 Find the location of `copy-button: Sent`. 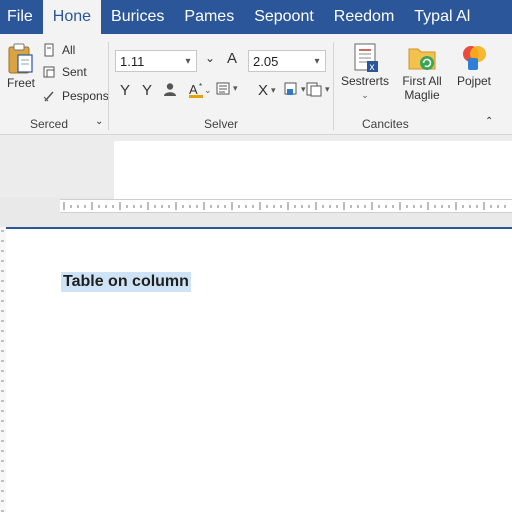

copy-button: Sent is located at coordinates (64, 72).